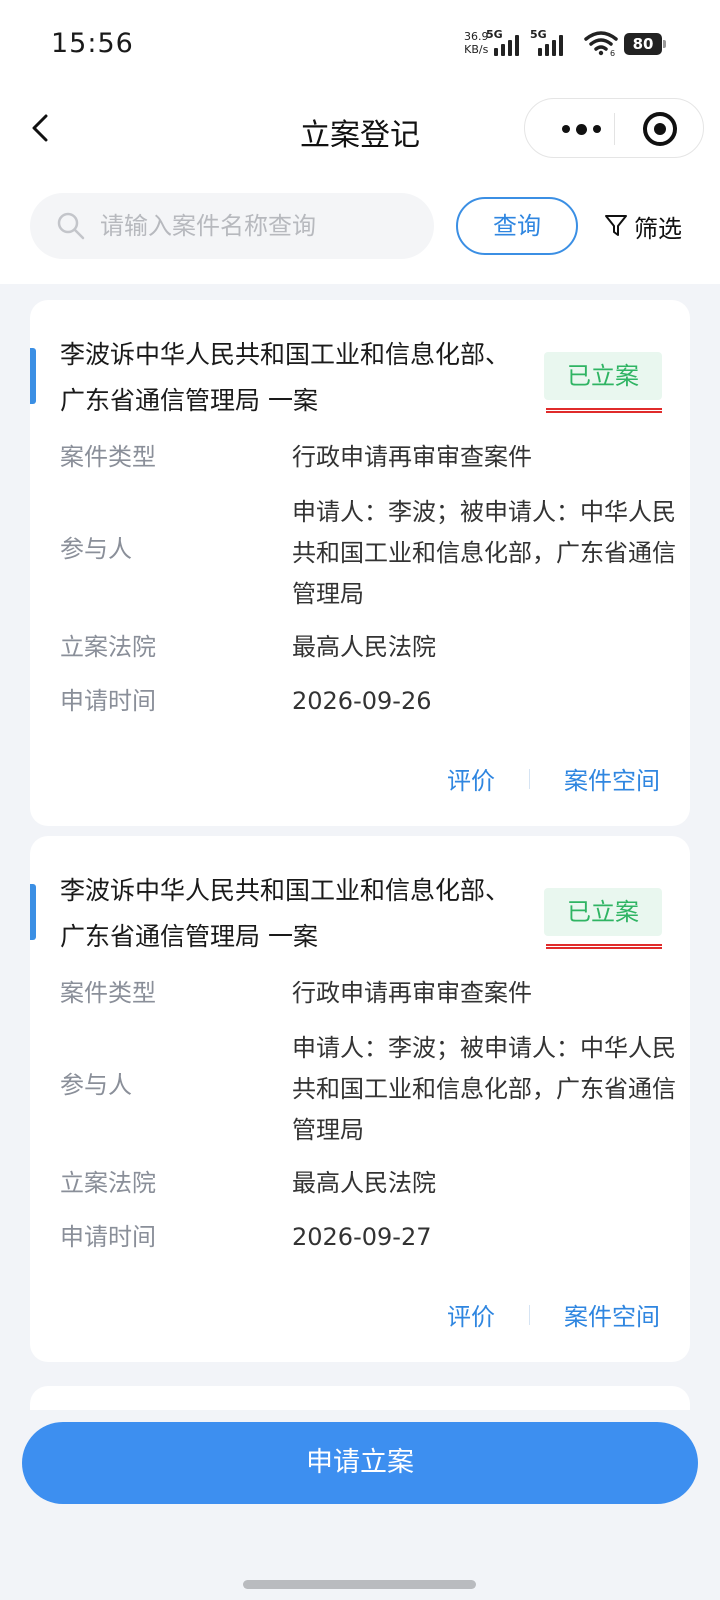 The height and width of the screenshot is (1600, 720). What do you see at coordinates (476, 43) in the screenshot?
I see `network-speed: 36.9 KB/s` at bounding box center [476, 43].